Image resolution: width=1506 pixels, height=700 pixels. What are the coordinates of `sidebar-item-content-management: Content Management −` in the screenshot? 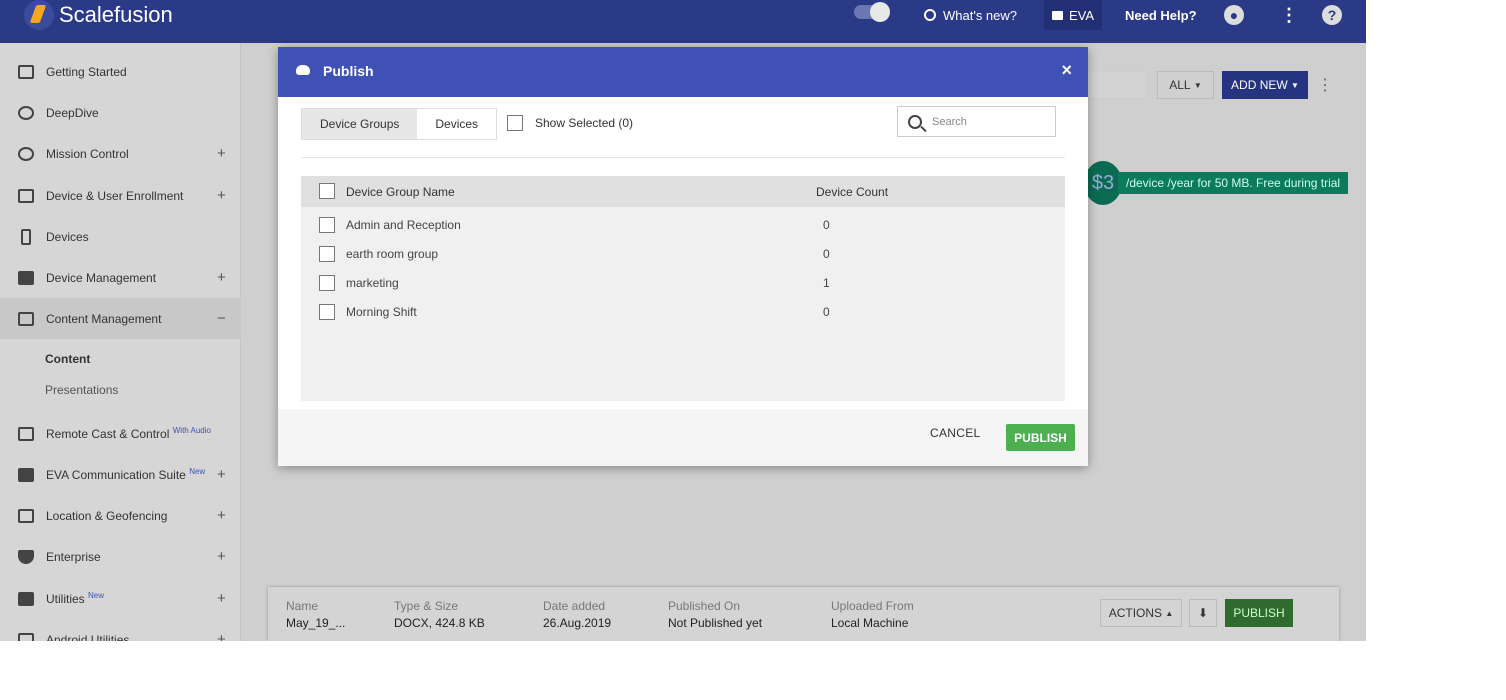 It's located at (120, 318).